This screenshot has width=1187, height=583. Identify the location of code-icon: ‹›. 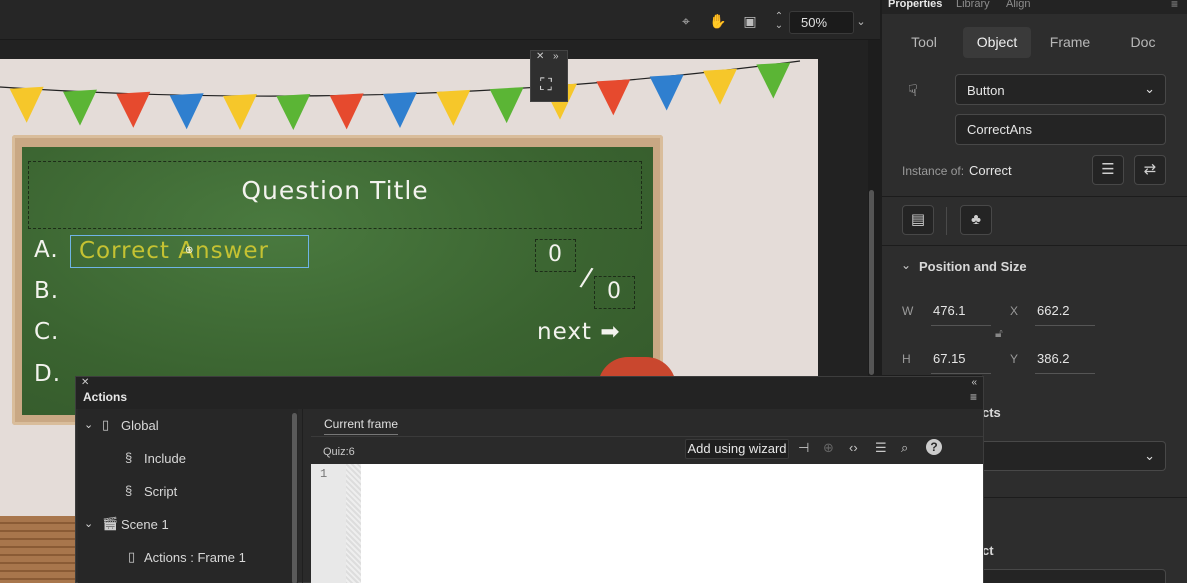
(853, 447).